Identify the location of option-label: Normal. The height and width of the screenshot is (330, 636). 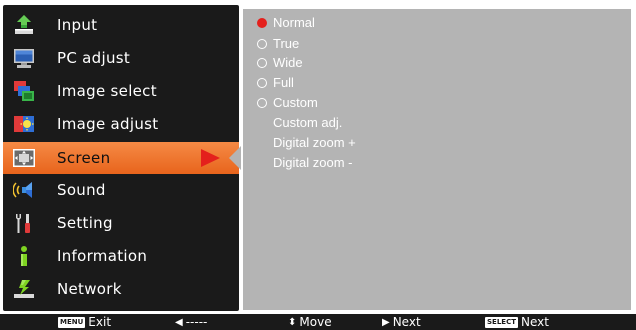
(294, 22).